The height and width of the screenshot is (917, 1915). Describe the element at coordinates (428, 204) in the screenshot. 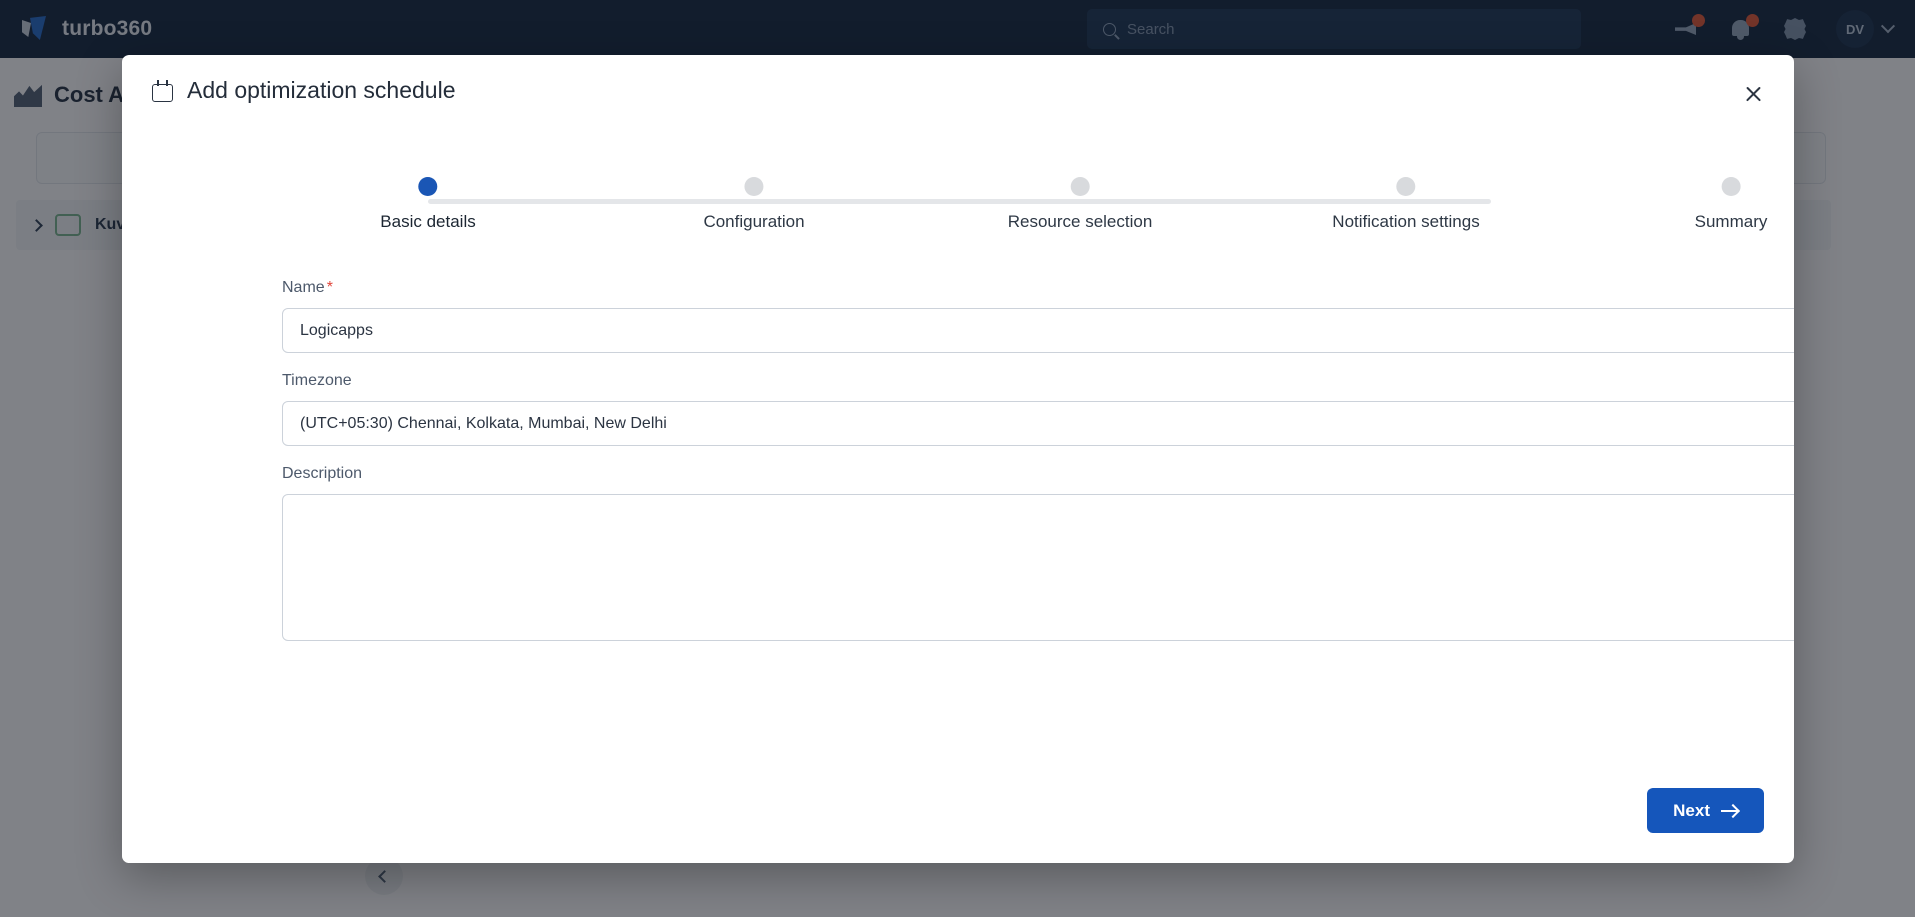

I see `step-basic-details: Basic details` at that location.